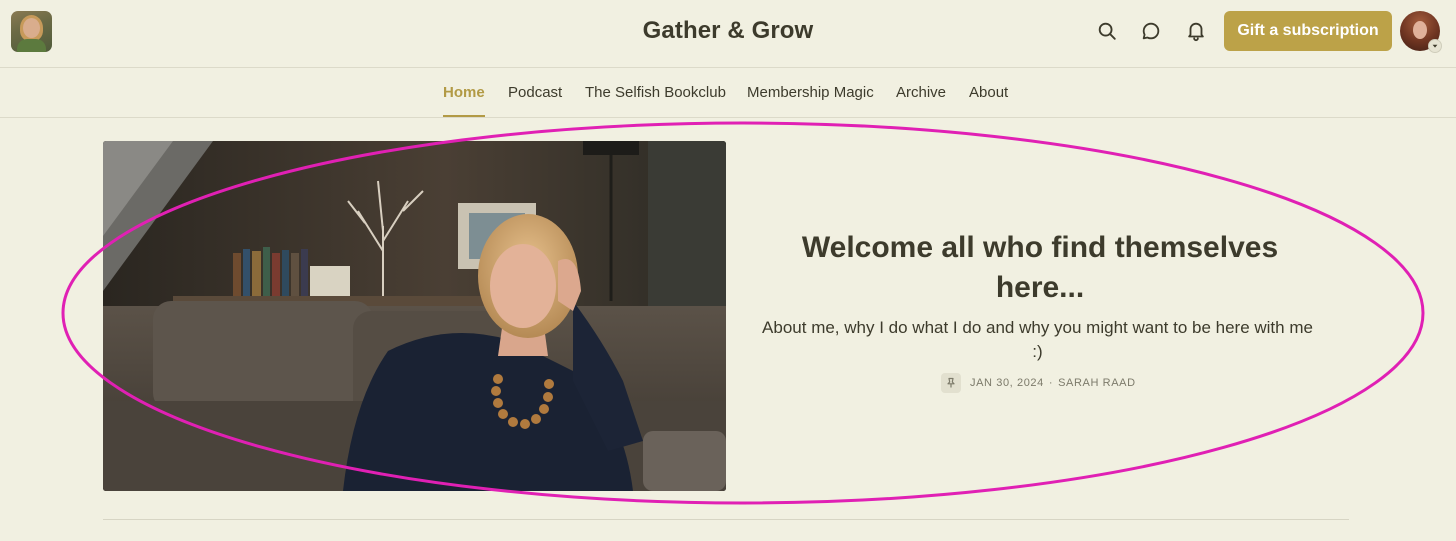  I want to click on nav-item-selfish-bookclub: The Selfish Bookclub, so click(655, 93).